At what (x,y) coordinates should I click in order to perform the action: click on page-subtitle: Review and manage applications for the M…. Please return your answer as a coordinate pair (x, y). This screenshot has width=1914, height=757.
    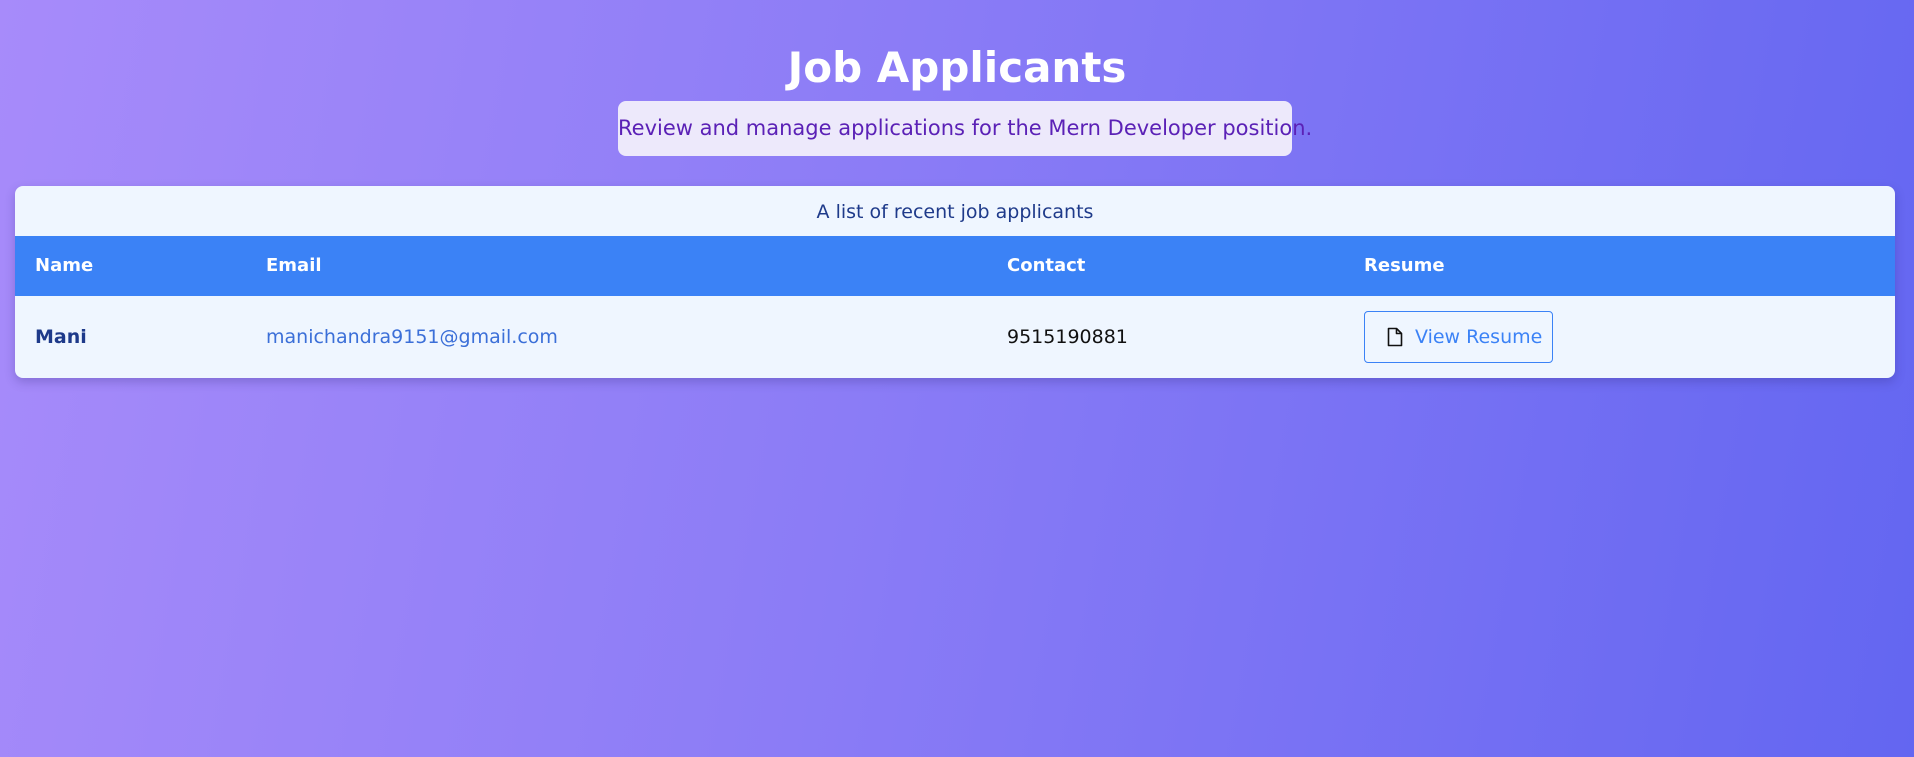
    Looking at the image, I should click on (965, 128).